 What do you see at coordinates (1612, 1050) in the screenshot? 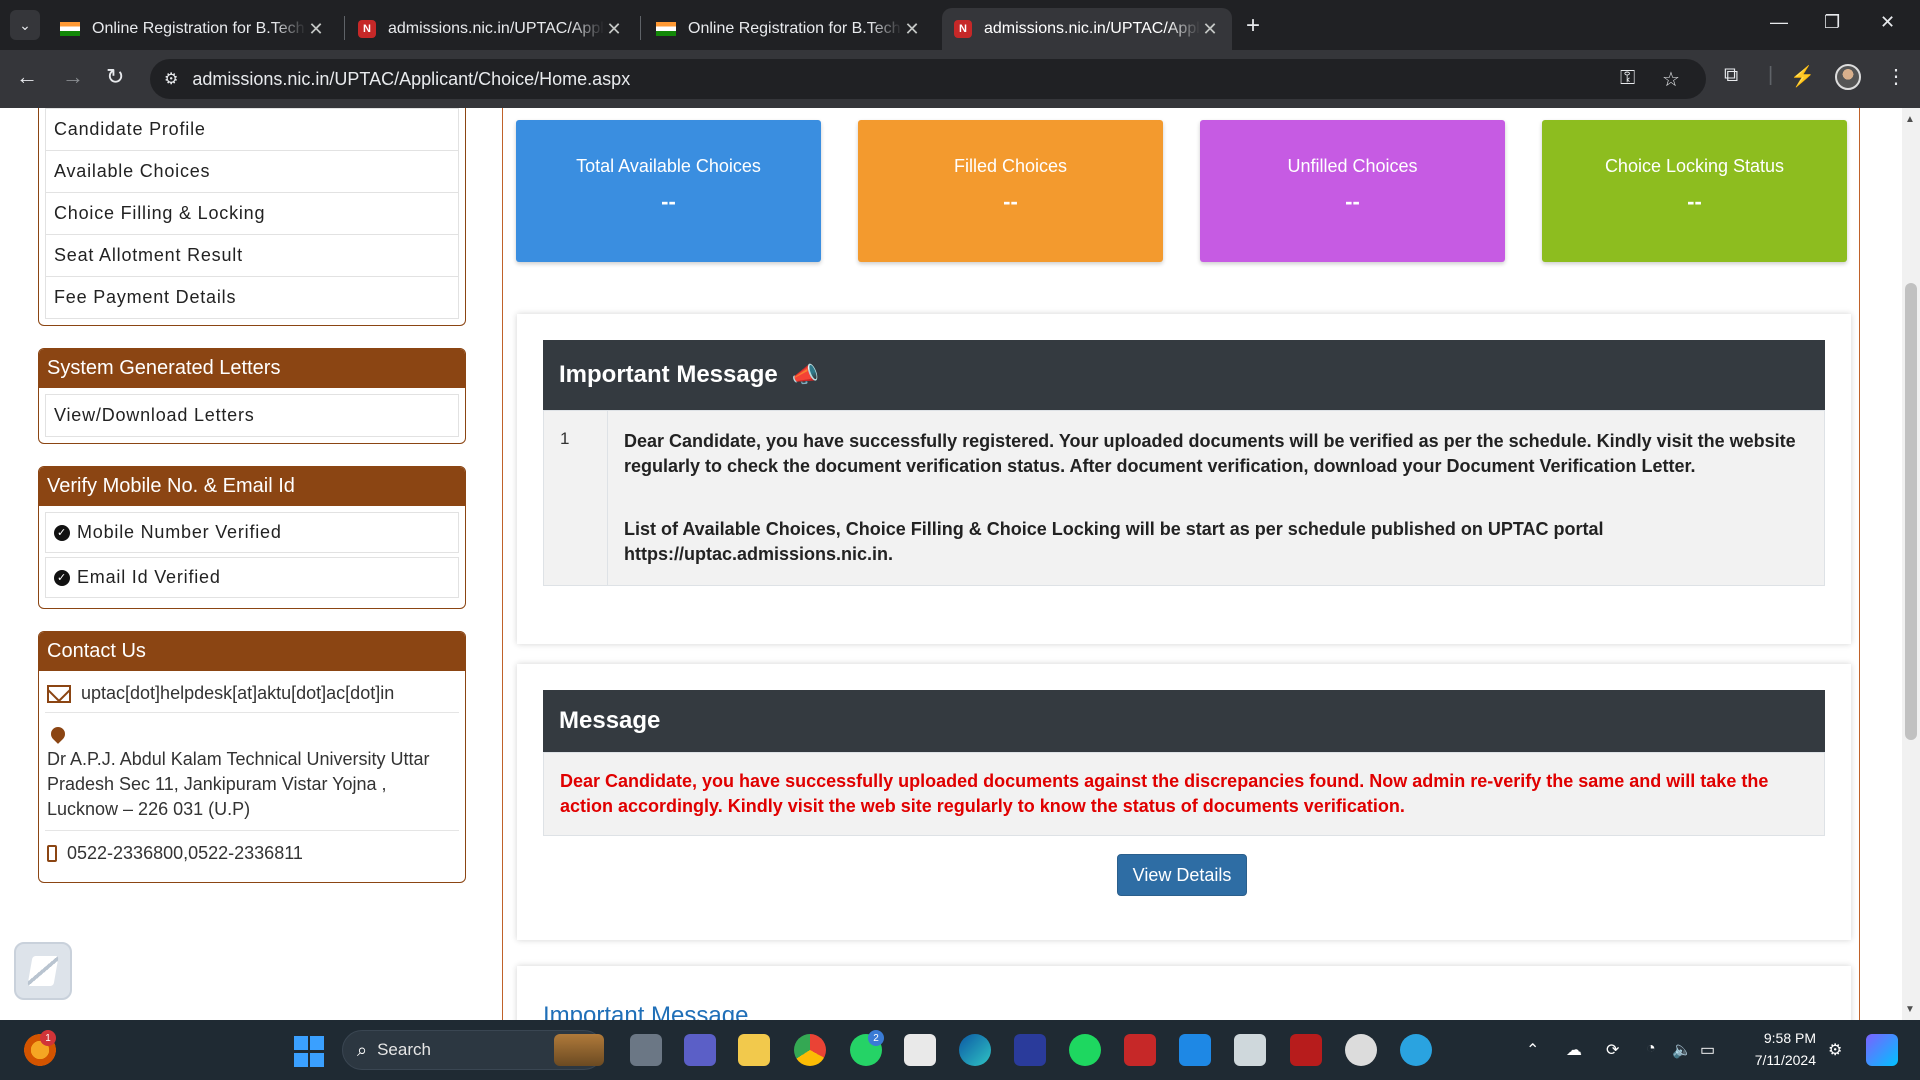
I see `sync-icon: ⟳` at bounding box center [1612, 1050].